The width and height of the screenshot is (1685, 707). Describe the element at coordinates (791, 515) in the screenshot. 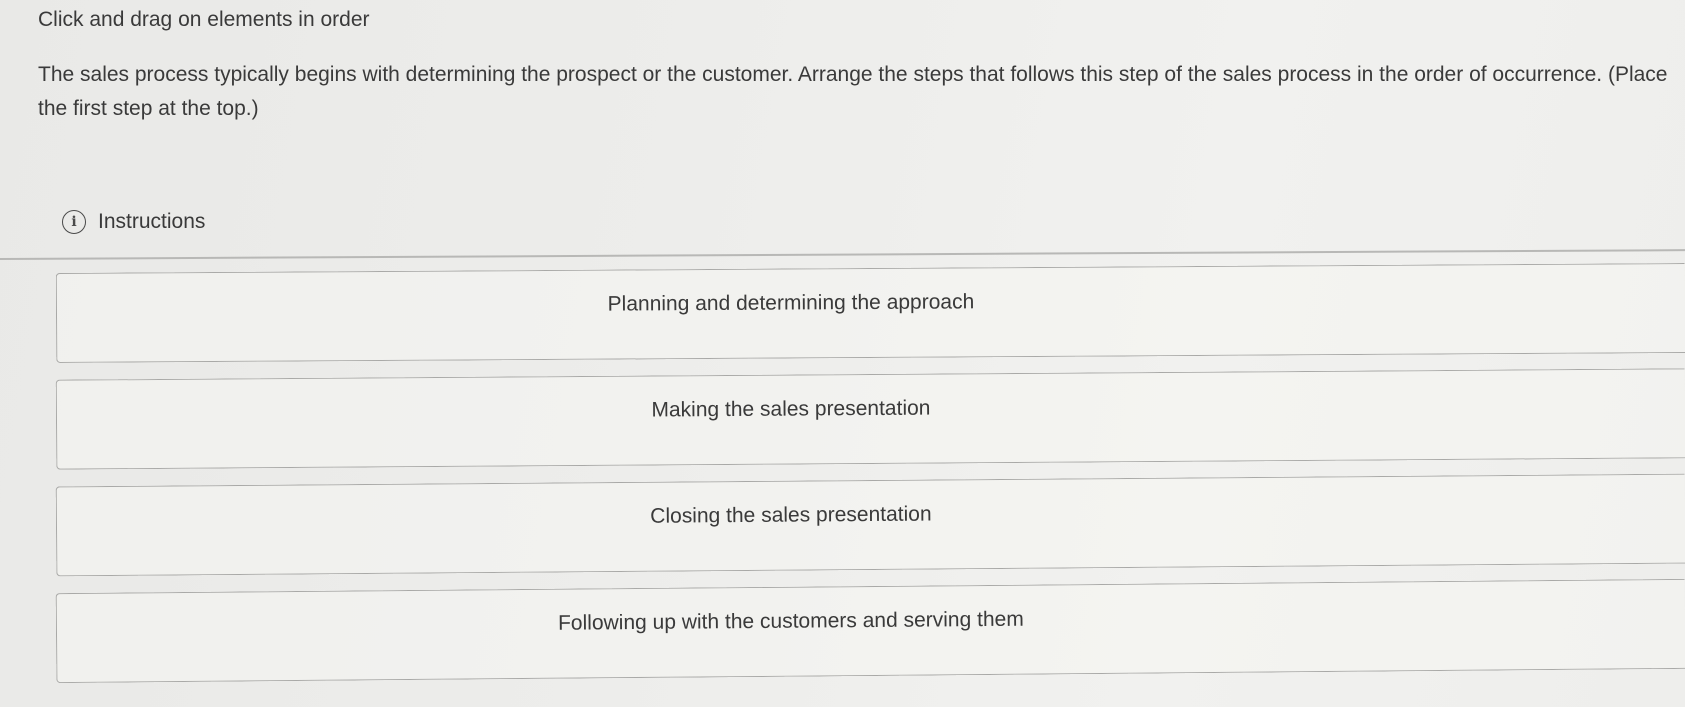

I see `step-label: Closing the sales presentation` at that location.